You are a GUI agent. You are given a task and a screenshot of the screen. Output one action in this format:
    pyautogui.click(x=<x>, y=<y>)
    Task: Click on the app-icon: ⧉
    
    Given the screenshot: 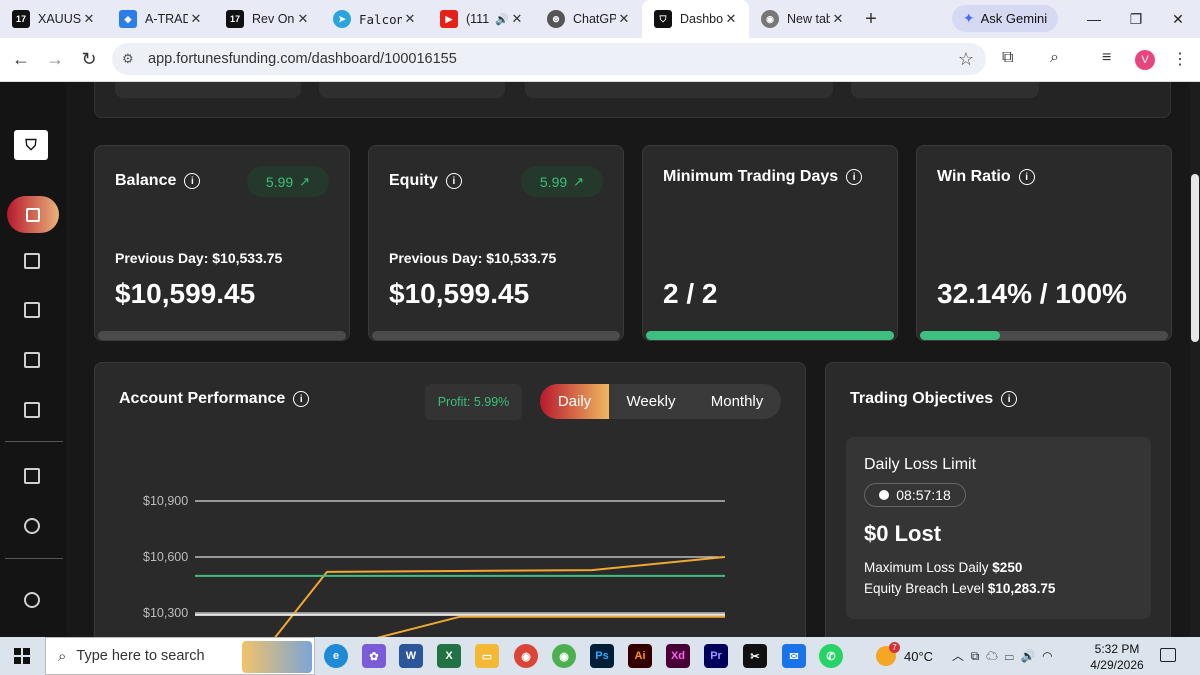 What is the action you would take?
    pyautogui.click(x=975, y=656)
    